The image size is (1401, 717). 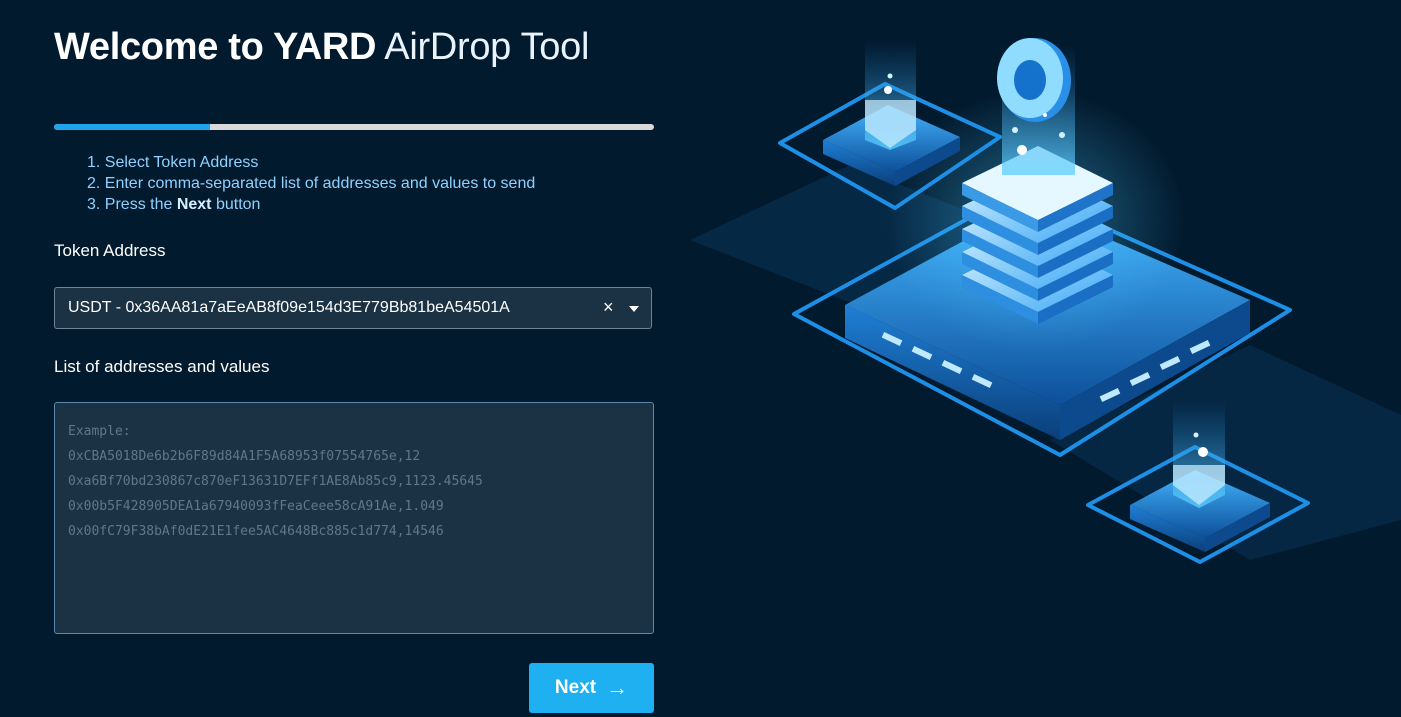 What do you see at coordinates (608, 307) in the screenshot?
I see `clear-icon: ×` at bounding box center [608, 307].